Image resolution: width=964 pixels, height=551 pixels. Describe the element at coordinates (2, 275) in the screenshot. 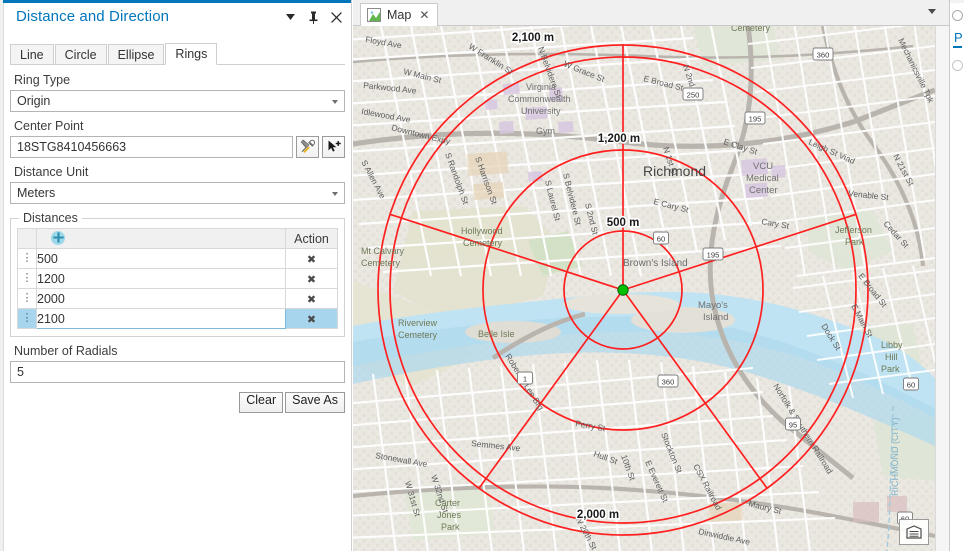

I see `panel-left-rail` at that location.